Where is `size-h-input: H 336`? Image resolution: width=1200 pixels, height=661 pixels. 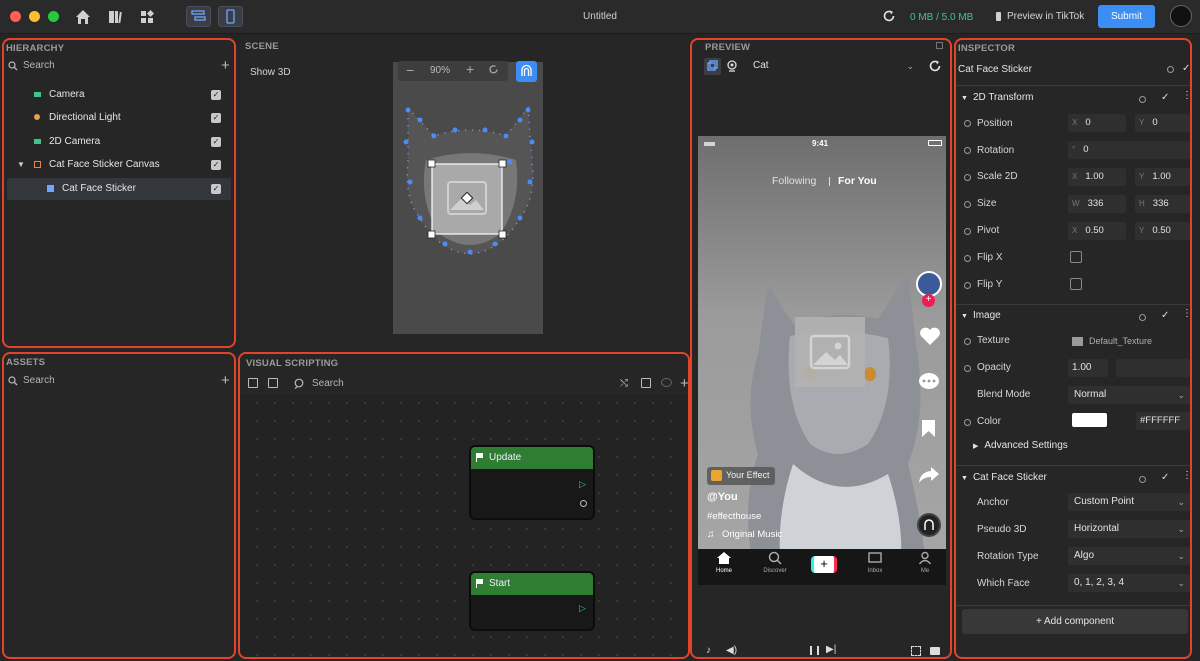 size-h-input: H 336 is located at coordinates (1162, 204).